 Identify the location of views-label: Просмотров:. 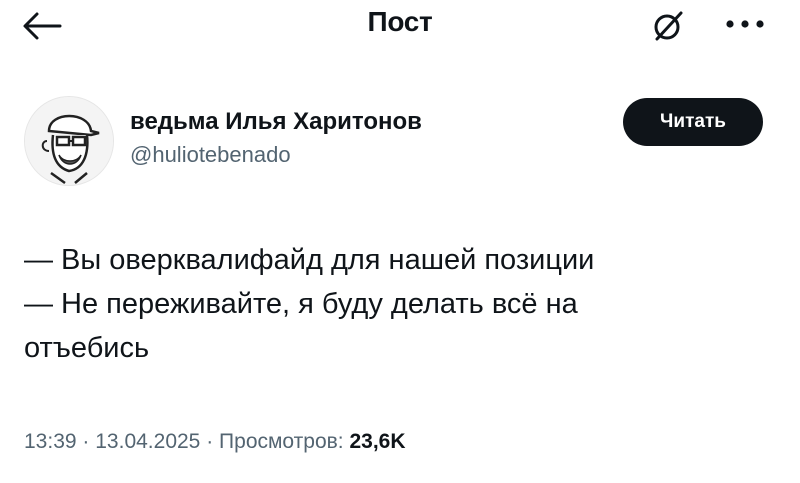
(281, 441).